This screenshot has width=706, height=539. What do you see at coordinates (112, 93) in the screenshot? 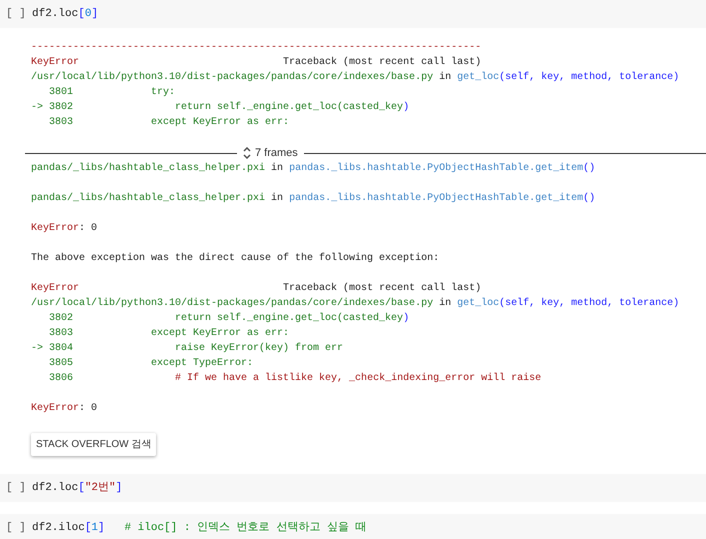
I see `output-line: 3801 try:` at bounding box center [112, 93].